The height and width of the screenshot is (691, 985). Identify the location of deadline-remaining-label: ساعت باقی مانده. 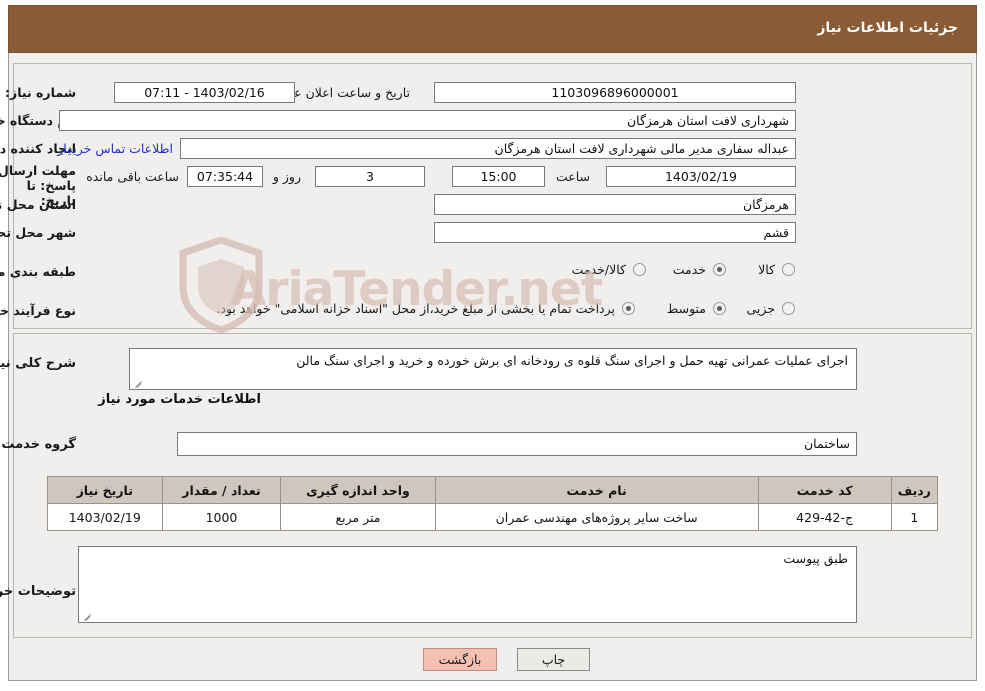
(132, 176).